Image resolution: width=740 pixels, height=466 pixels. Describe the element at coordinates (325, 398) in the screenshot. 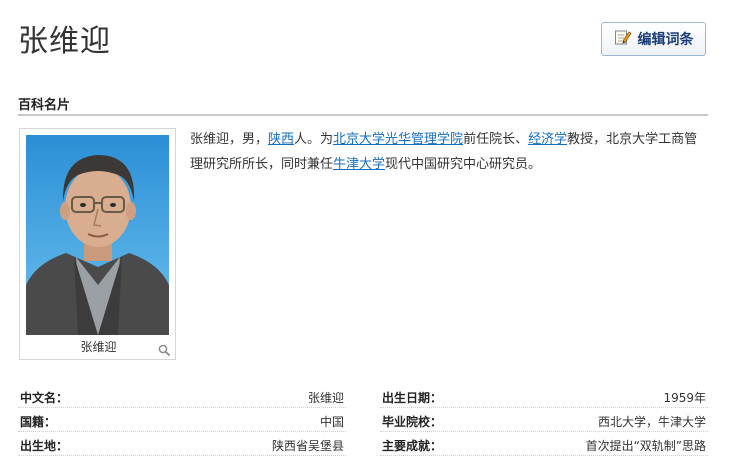

I see `info-value: 张维迎` at that location.